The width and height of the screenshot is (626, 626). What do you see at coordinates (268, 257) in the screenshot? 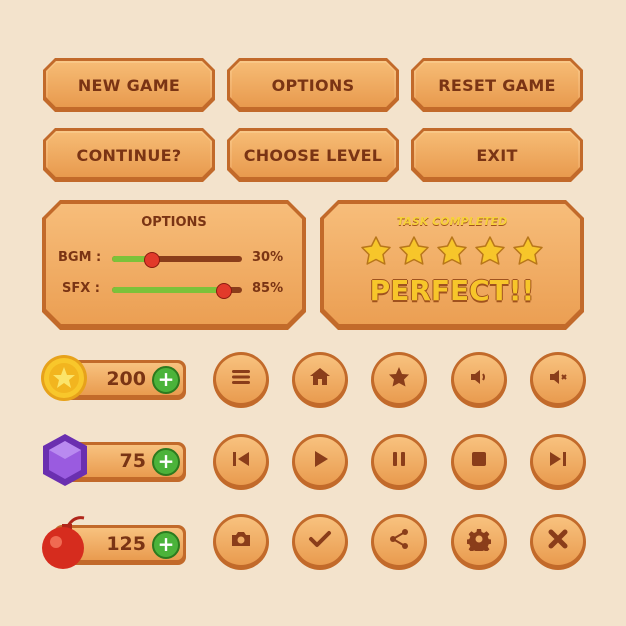
I see `bgm-value: 30%` at bounding box center [268, 257].